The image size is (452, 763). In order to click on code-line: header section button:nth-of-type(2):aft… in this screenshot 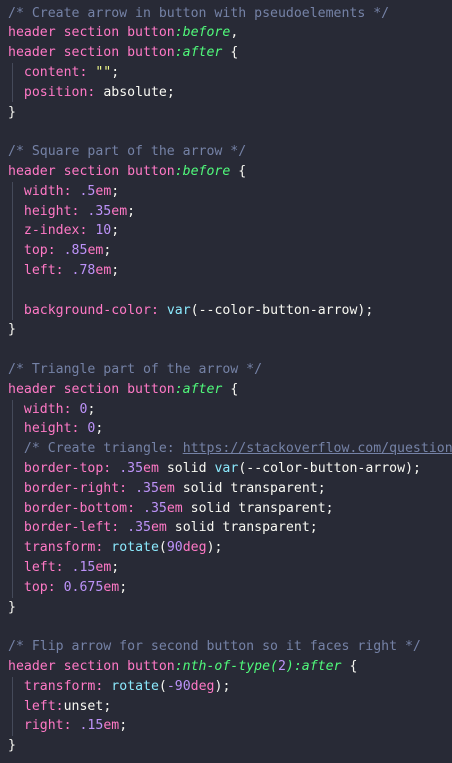, I will do `click(182, 667)`.